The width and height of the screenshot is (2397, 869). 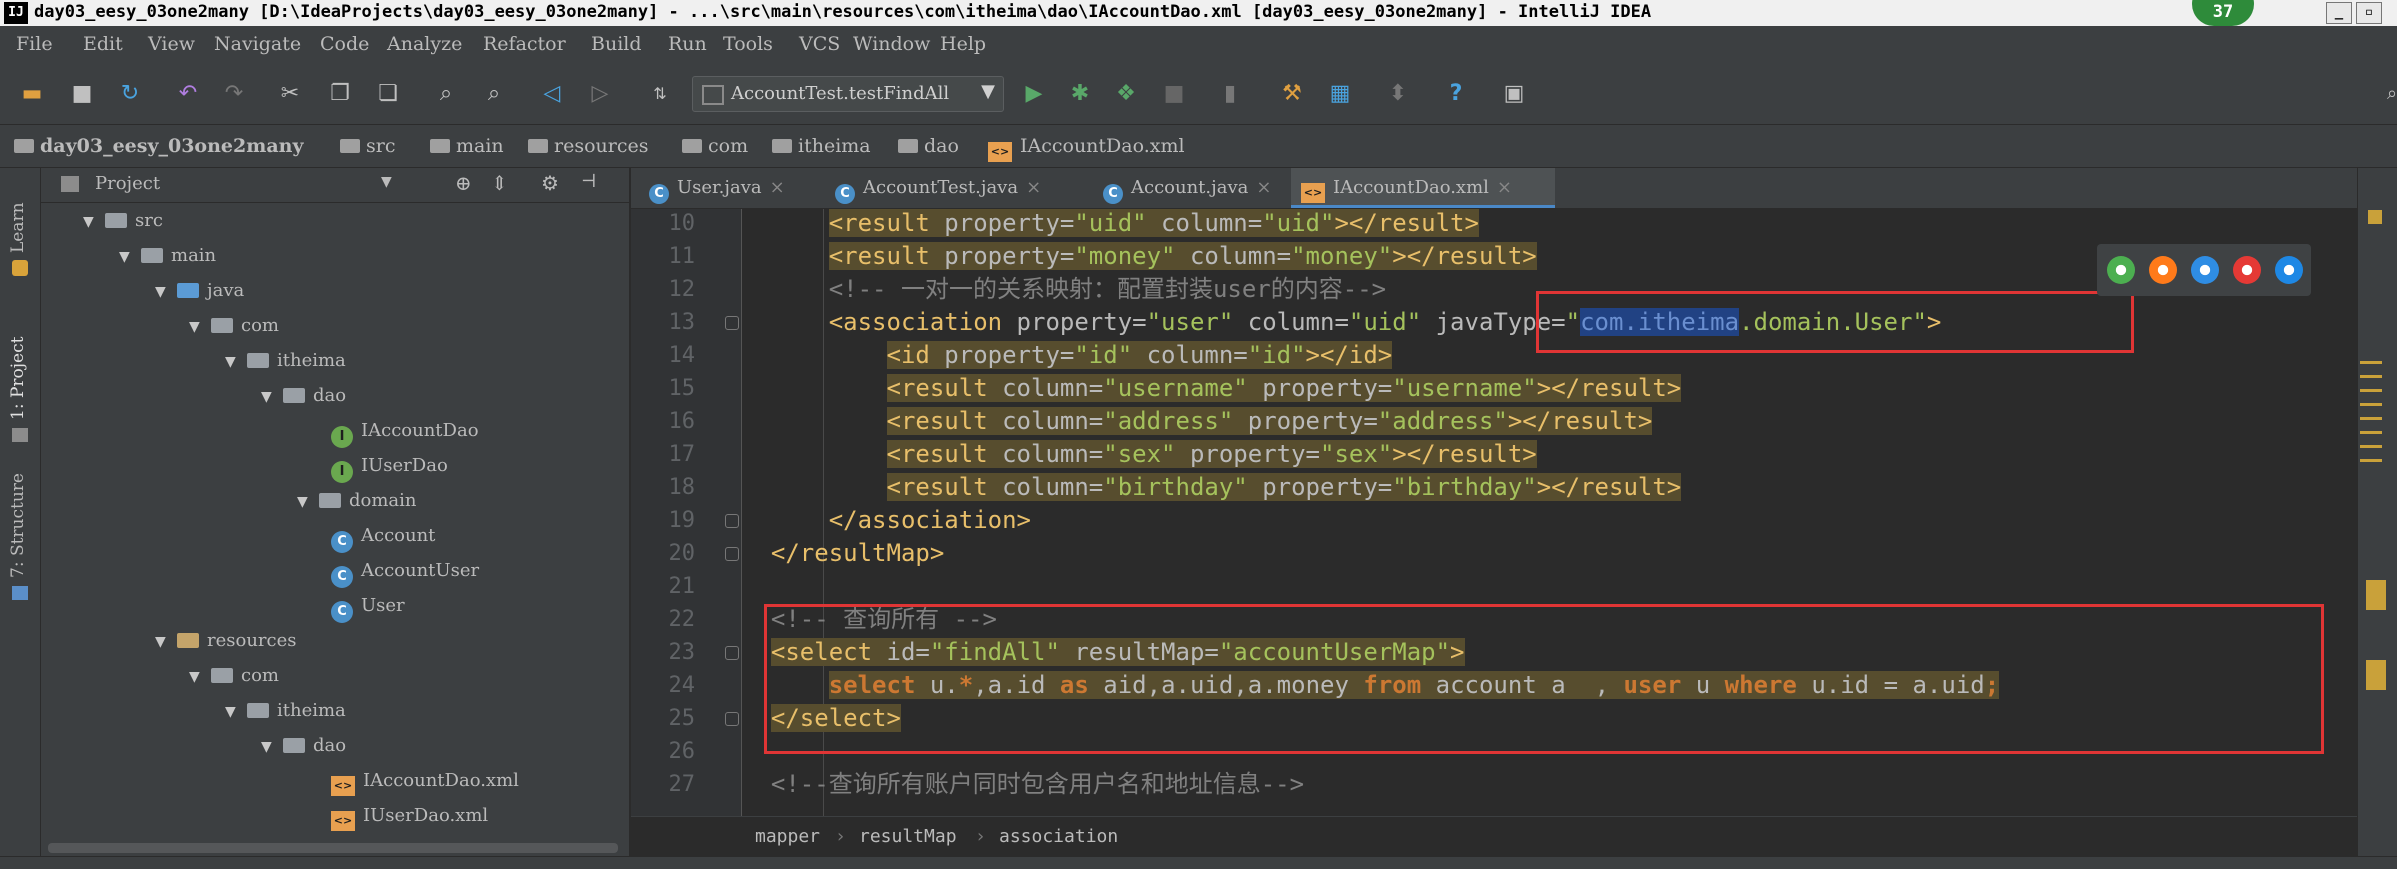 What do you see at coordinates (357, 501) in the screenshot?
I see `tree-item: ▼ domain` at bounding box center [357, 501].